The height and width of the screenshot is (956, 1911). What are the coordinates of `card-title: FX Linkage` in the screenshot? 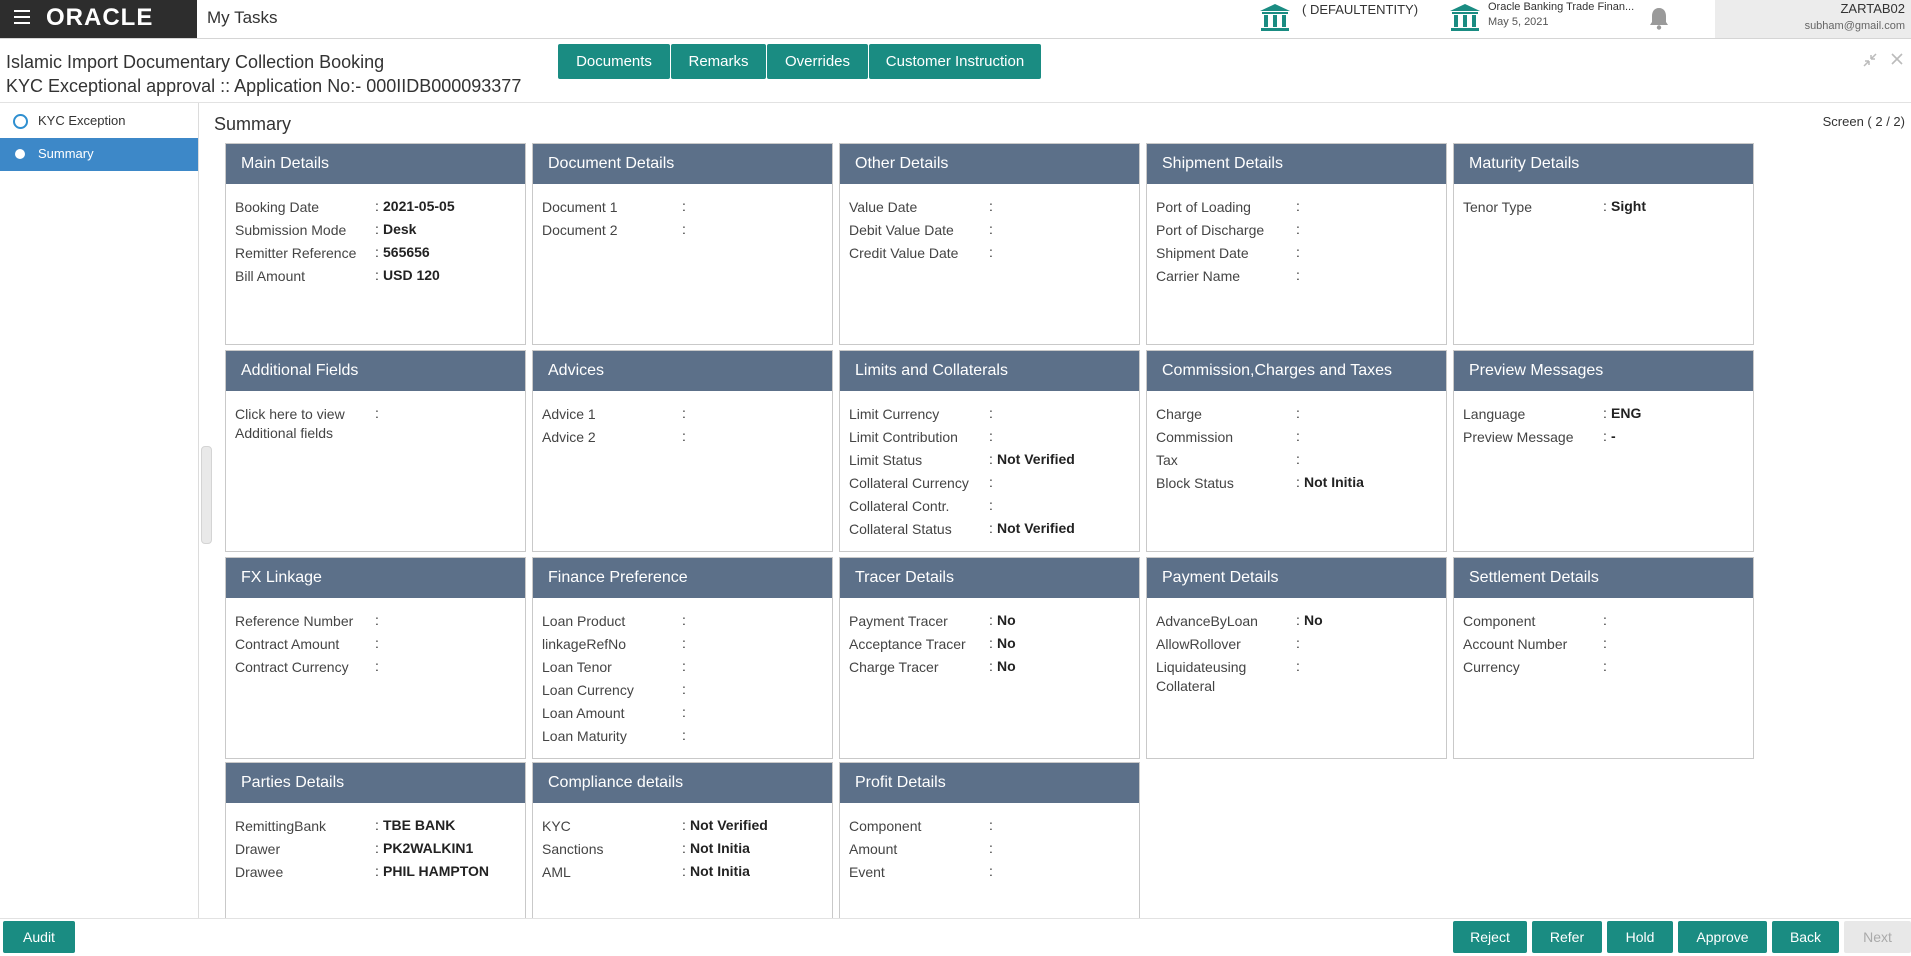 It's located at (375, 578).